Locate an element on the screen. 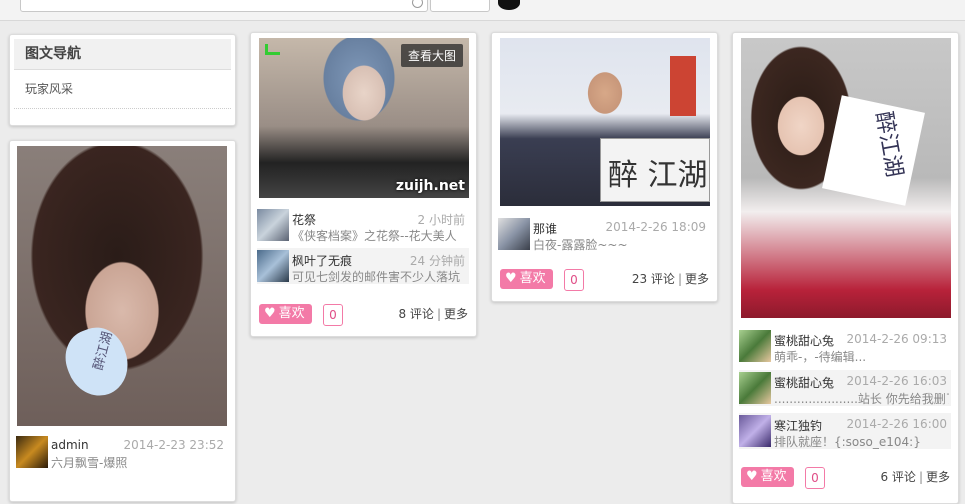 This screenshot has width=965, height=504. post-meta: 23 评论 | 更多 is located at coordinates (670, 279).